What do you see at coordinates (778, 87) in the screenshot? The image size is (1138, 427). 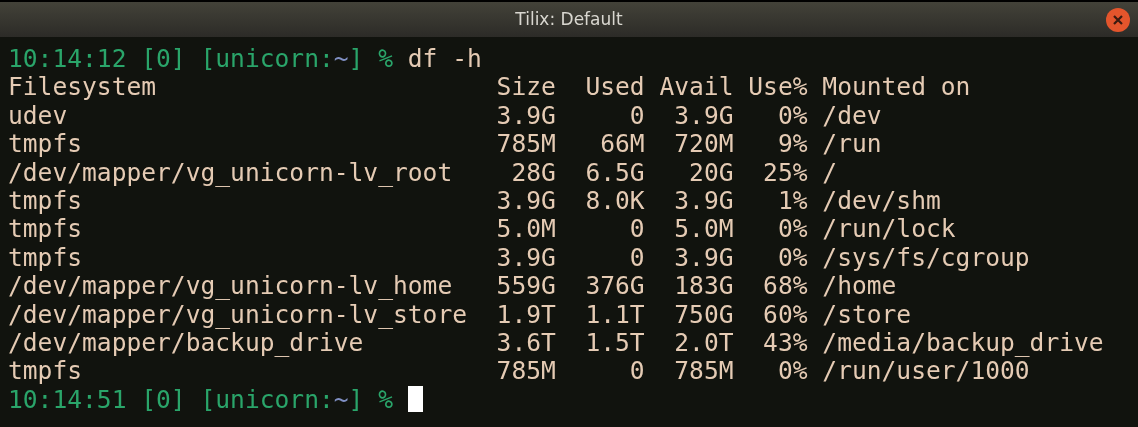 I see `column-header: Use%` at bounding box center [778, 87].